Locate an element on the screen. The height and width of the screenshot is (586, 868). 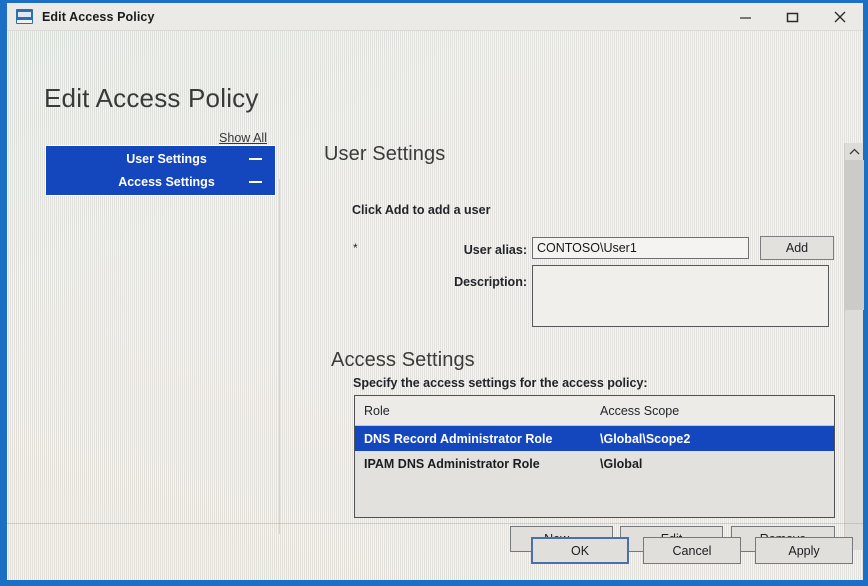
window-title: Edit Access Policy is located at coordinates (98, 16).